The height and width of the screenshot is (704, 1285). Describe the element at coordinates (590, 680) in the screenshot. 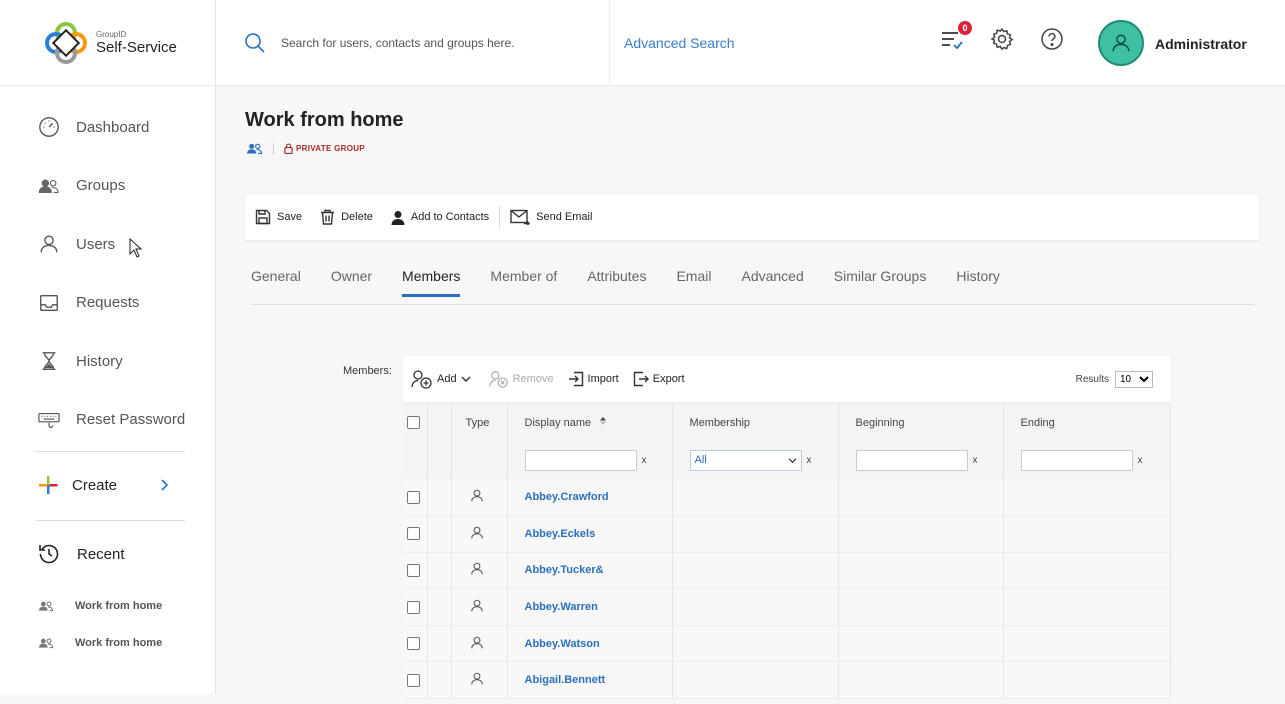

I see `member-display-name: Abigail.Bennett` at that location.